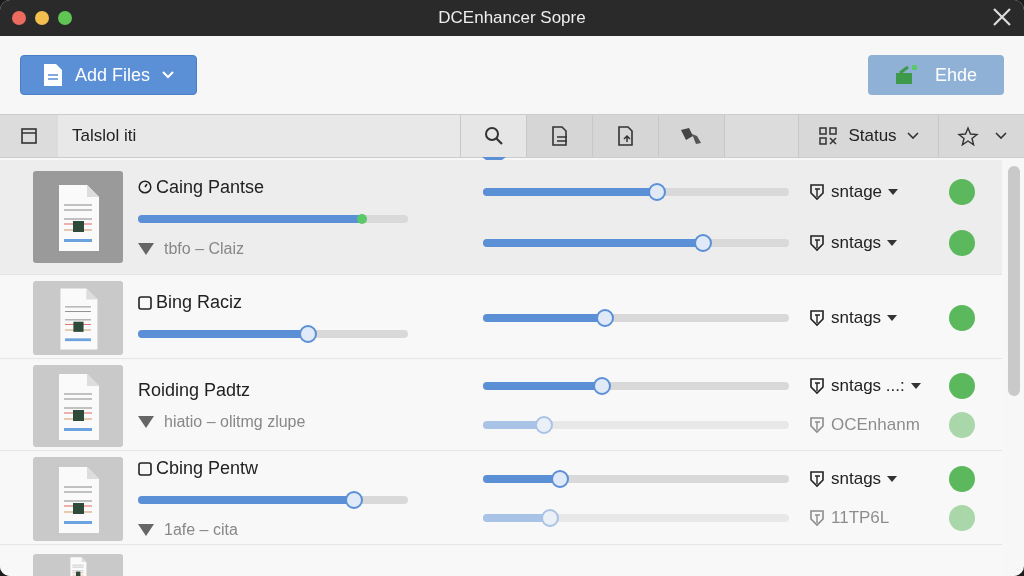 The image size is (1024, 576). Describe the element at coordinates (19, 18) in the screenshot. I see `close-light` at that location.